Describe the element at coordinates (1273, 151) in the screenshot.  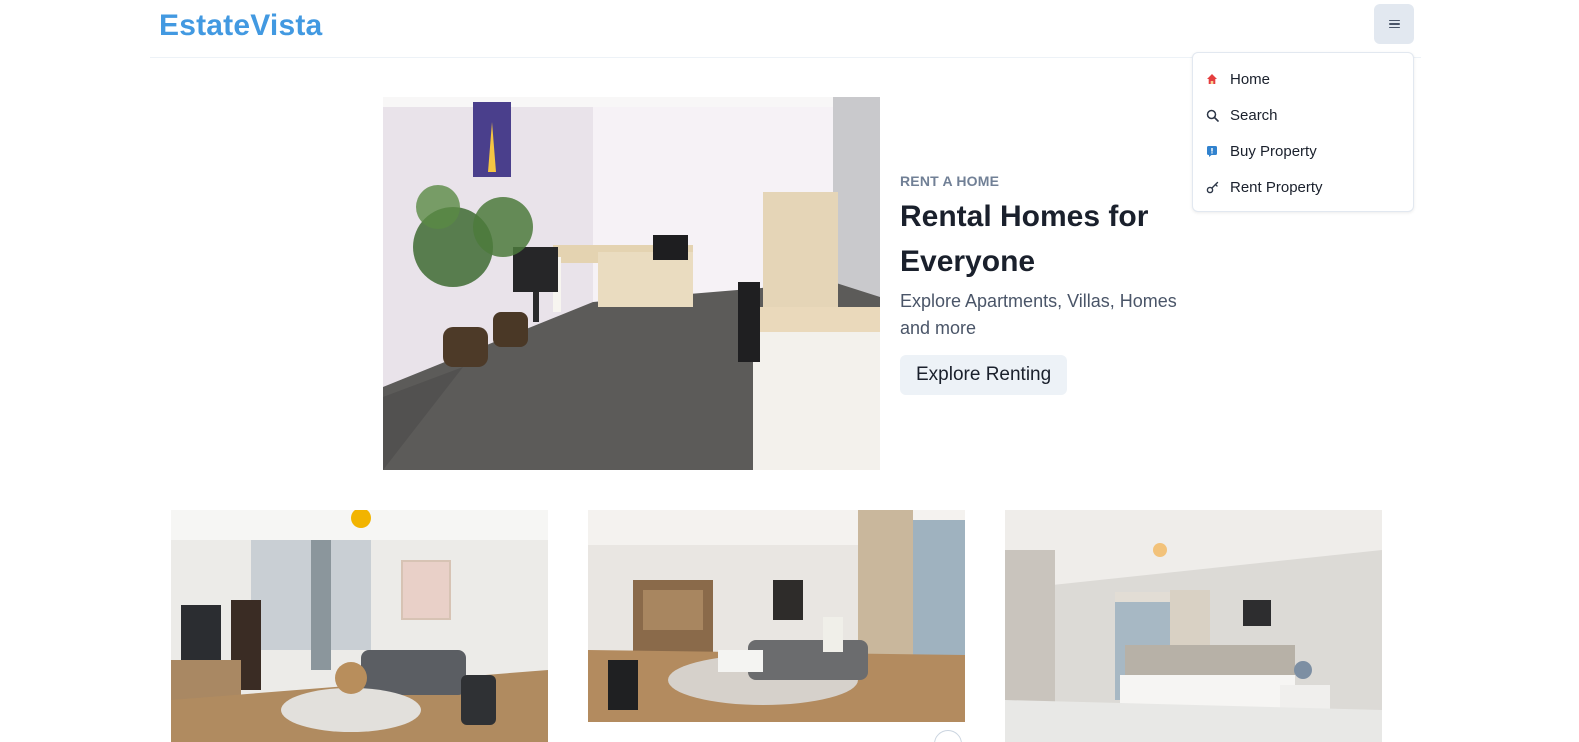
I see `menu-item-label: Buy Property` at that location.